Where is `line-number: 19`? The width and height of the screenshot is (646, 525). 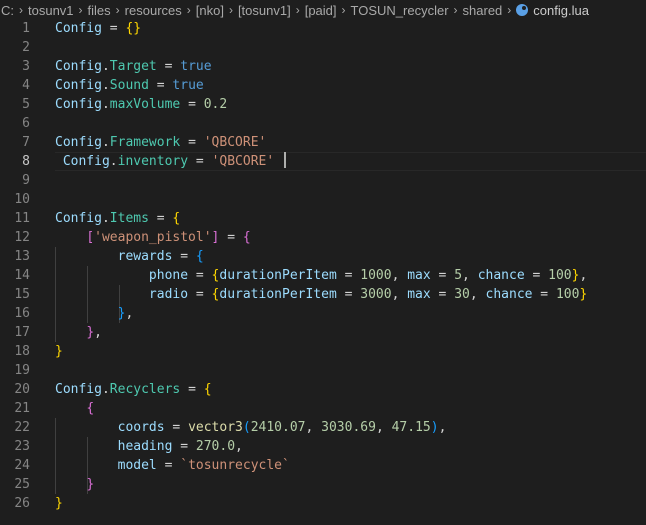 line-number: 19 is located at coordinates (22, 370).